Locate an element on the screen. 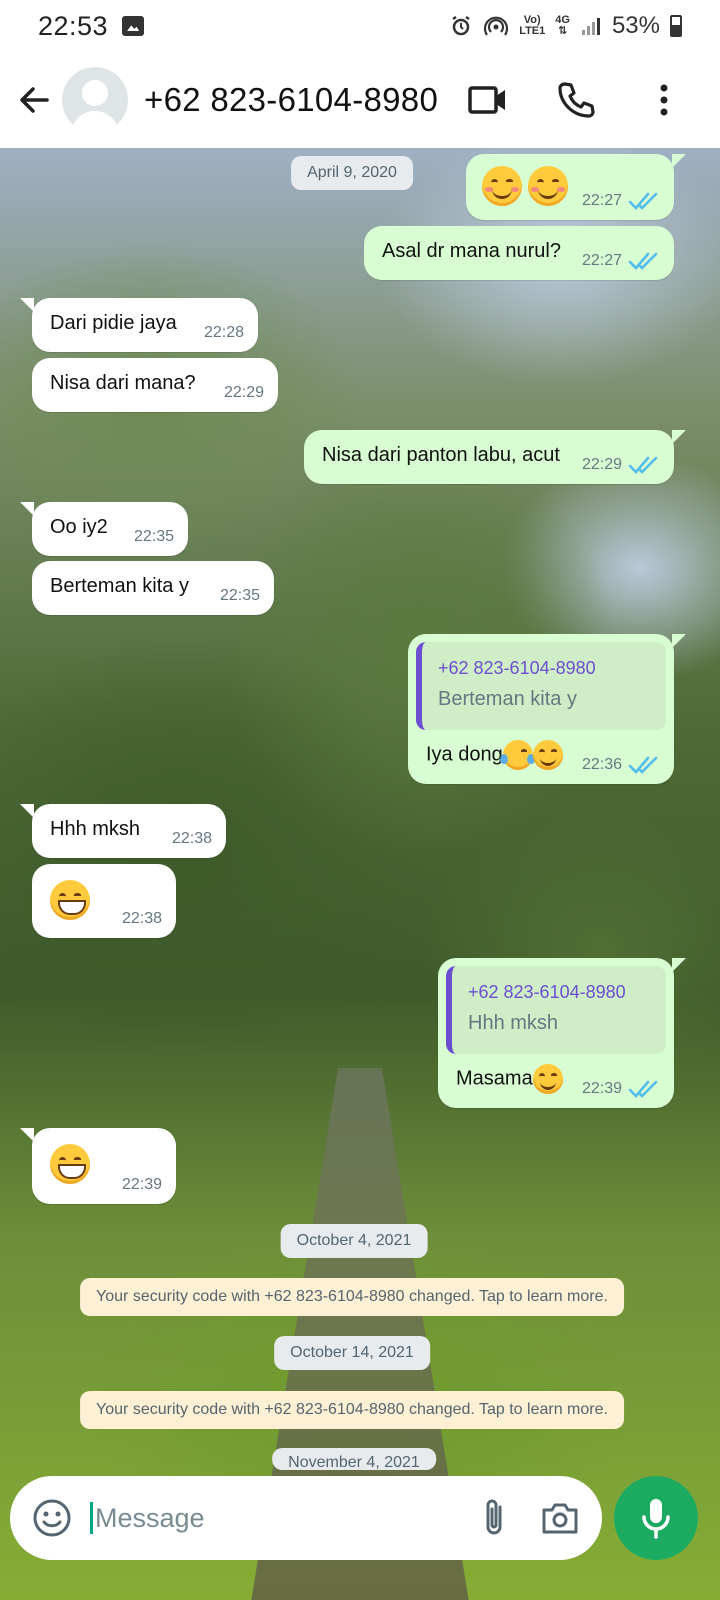  voice-call-button is located at coordinates (576, 100).